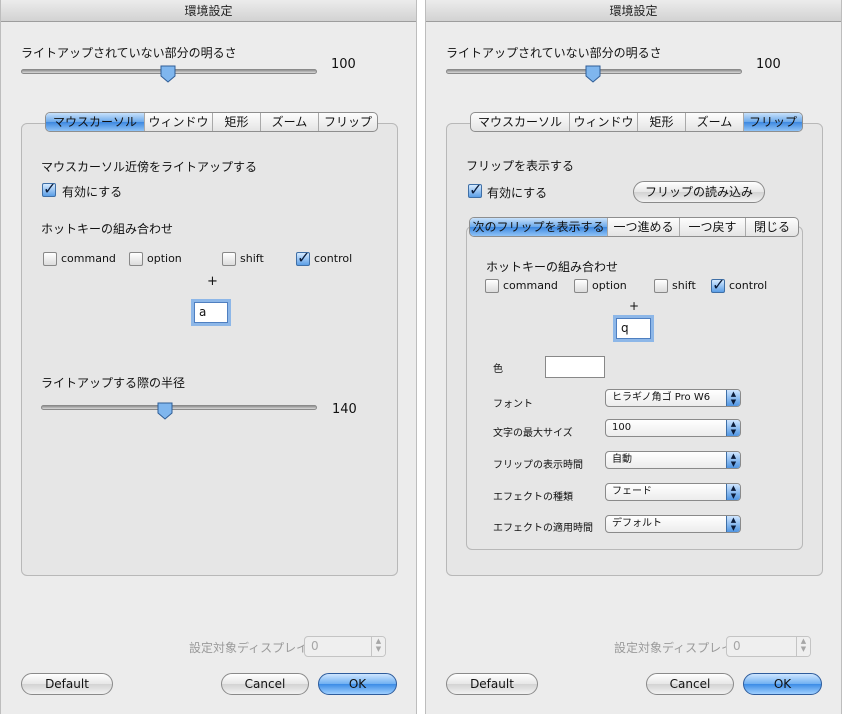  What do you see at coordinates (661, 397) in the screenshot?
I see `font-select-value: ヒラギノ角ゴ Pro W6` at bounding box center [661, 397].